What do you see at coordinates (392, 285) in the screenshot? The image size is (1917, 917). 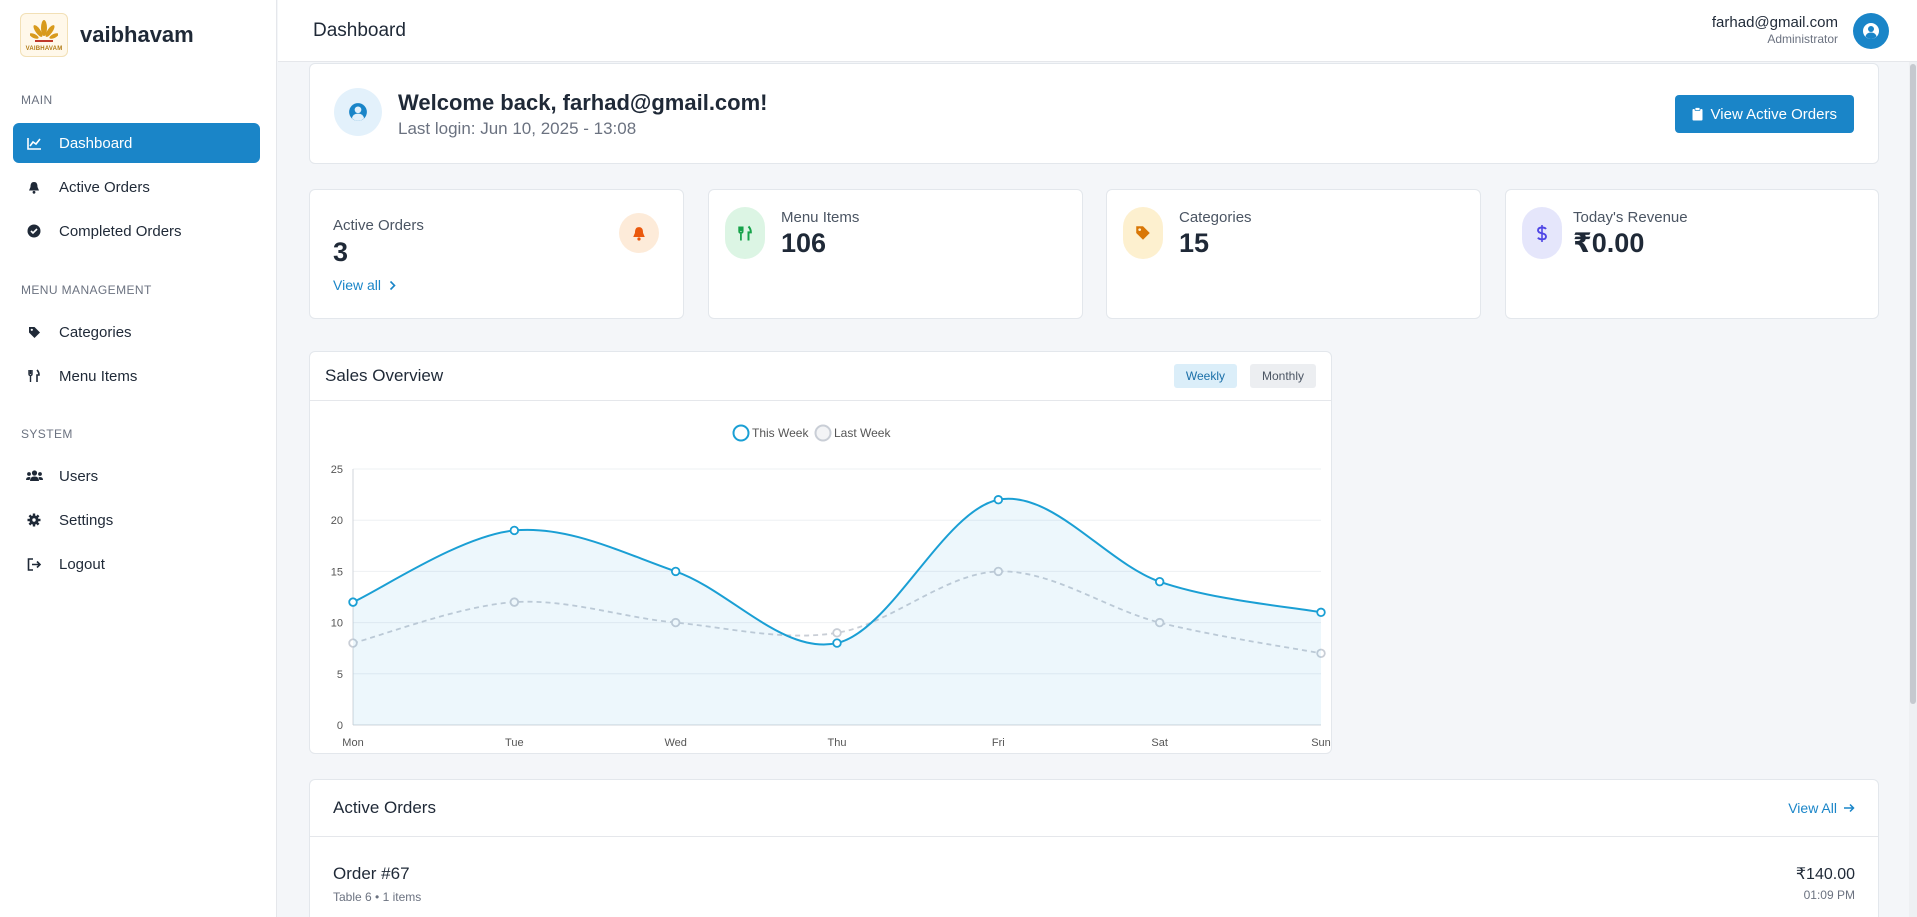 I see `chevron-right-icon` at bounding box center [392, 285].